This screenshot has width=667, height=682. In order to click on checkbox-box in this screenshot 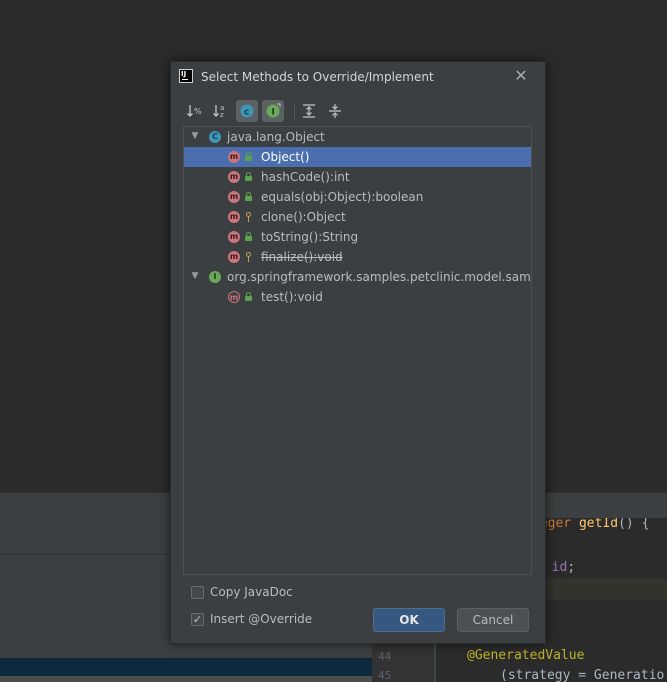, I will do `click(197, 592)`.